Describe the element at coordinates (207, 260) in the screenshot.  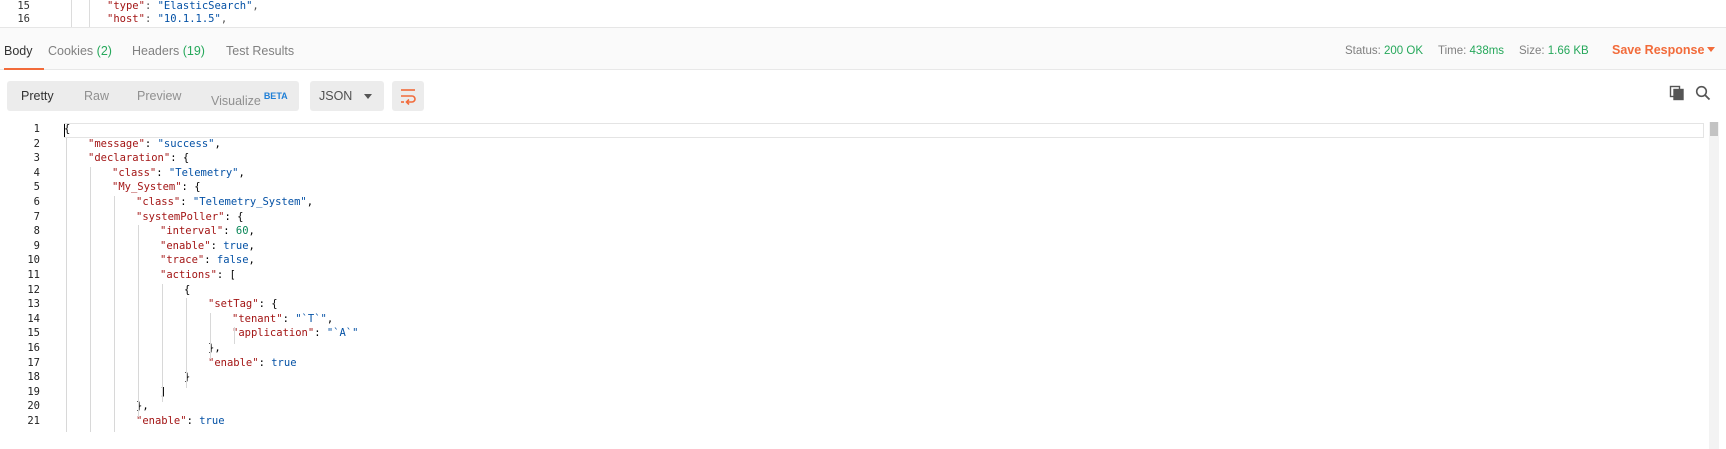
I see `code-line: "trace": false,` at that location.